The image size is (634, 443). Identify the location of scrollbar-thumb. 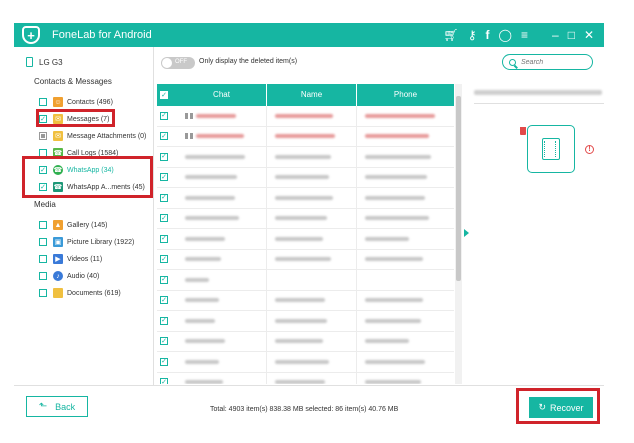
(458, 188).